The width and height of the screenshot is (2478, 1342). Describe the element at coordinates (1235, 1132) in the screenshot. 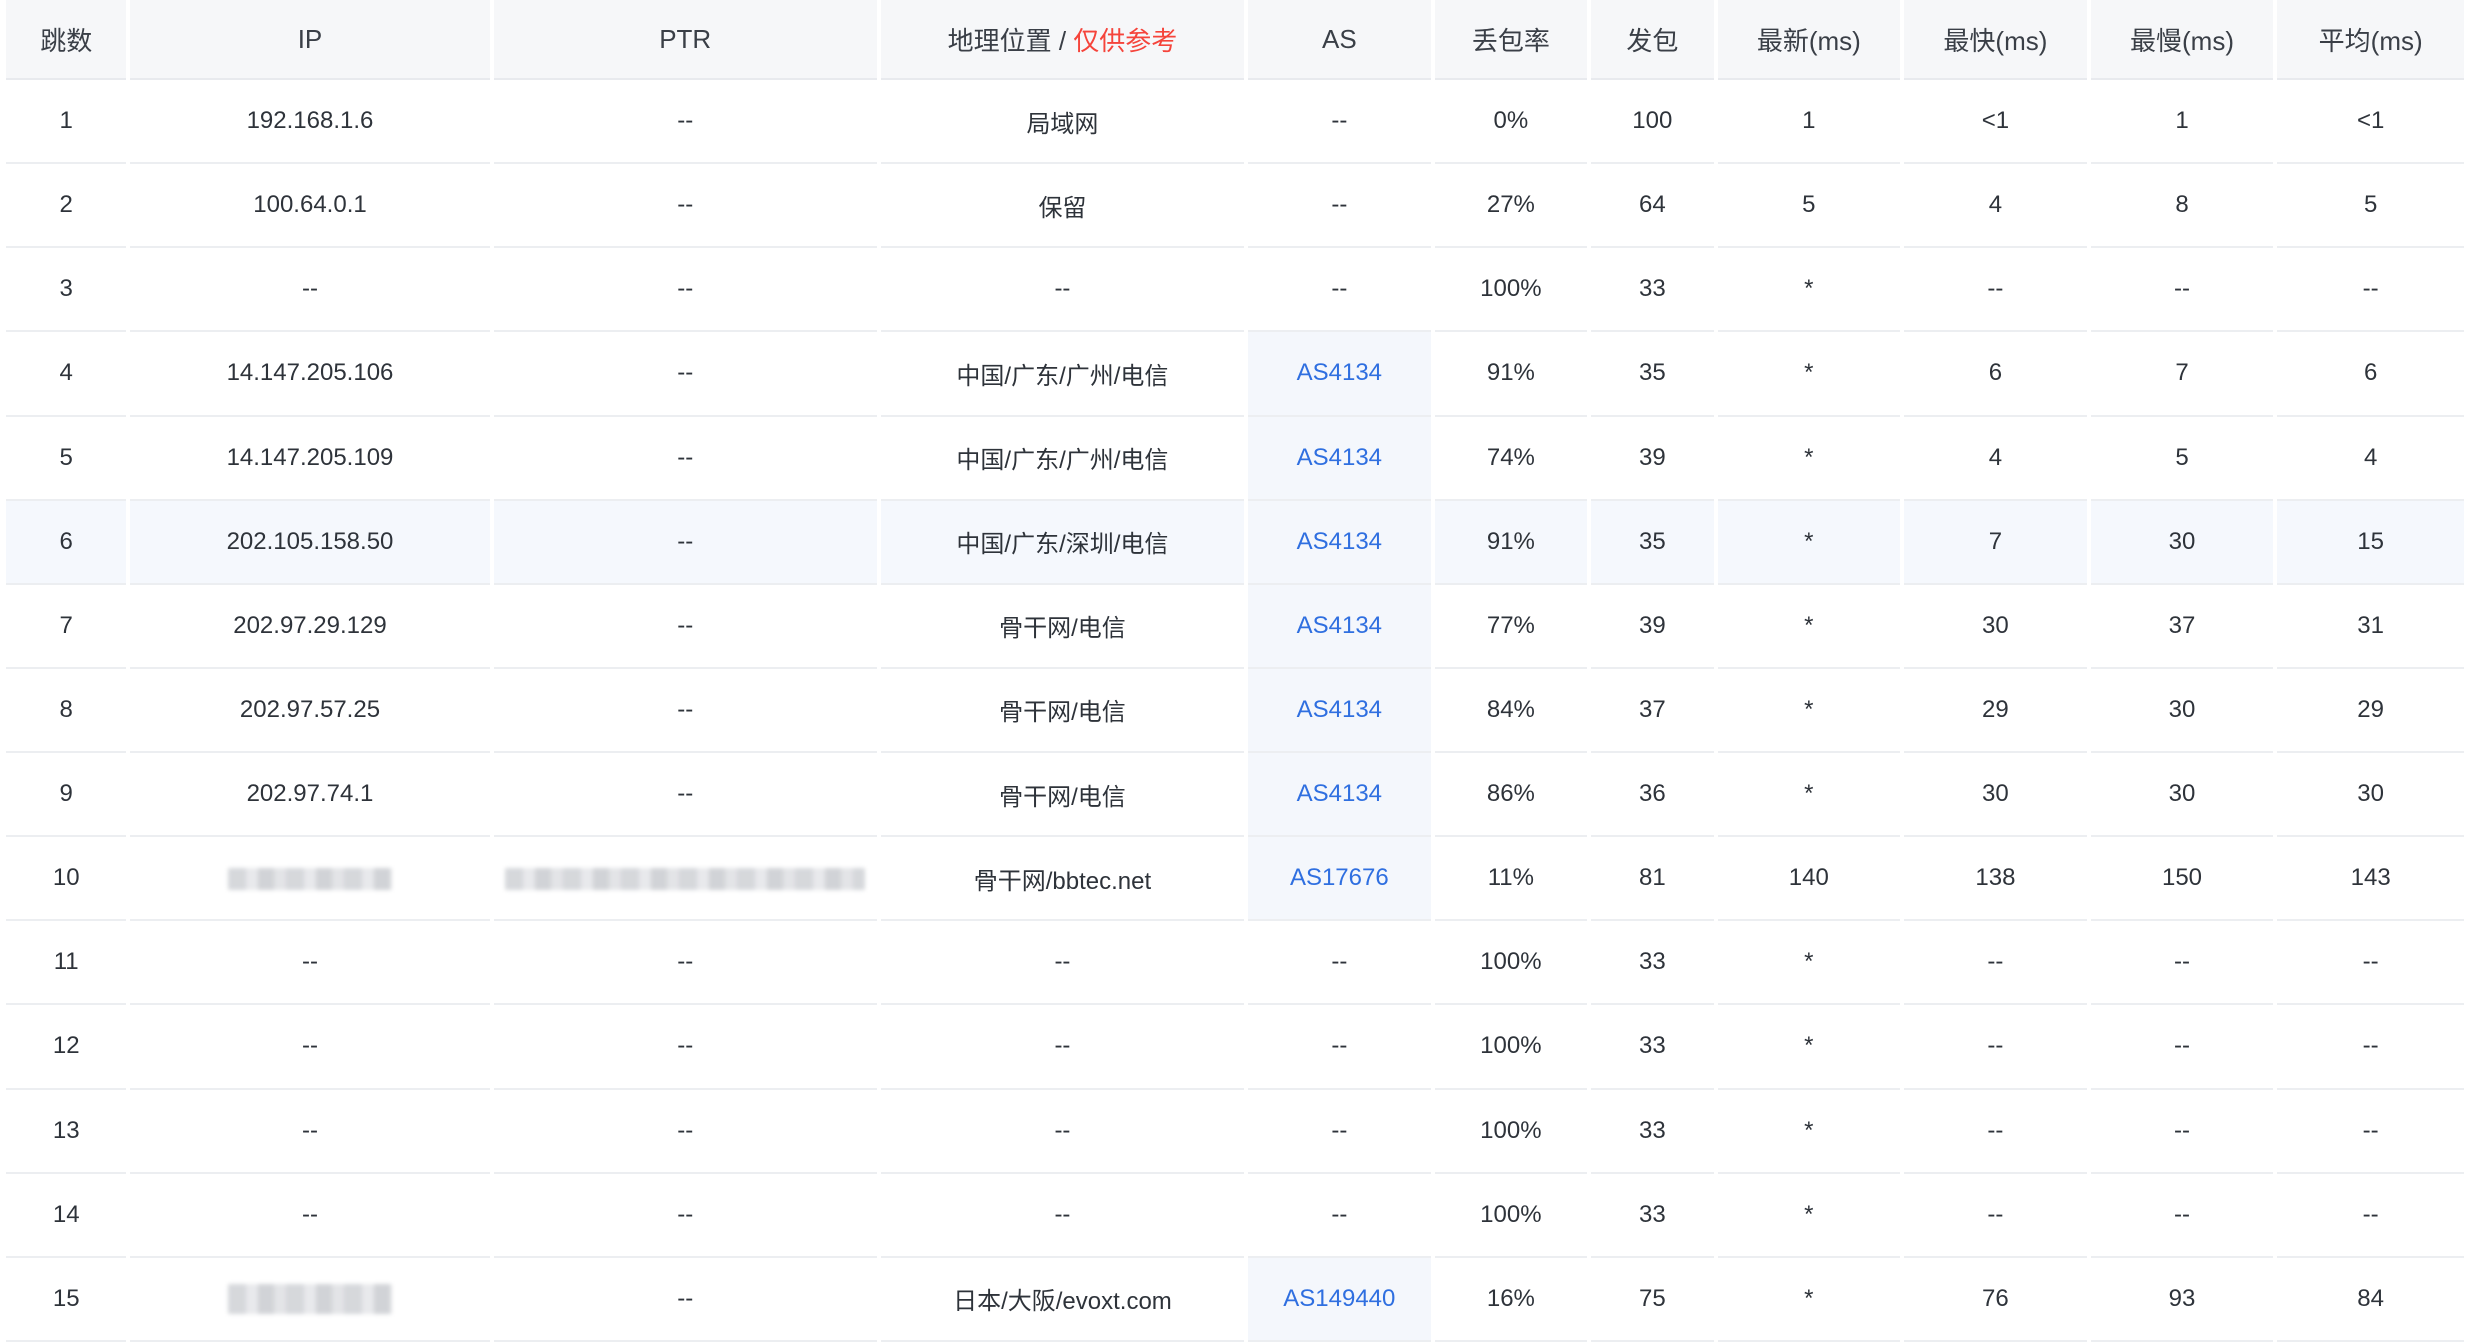

I see `table-row: 13 -- -- -- -- 100% 33 * -- -- --` at that location.